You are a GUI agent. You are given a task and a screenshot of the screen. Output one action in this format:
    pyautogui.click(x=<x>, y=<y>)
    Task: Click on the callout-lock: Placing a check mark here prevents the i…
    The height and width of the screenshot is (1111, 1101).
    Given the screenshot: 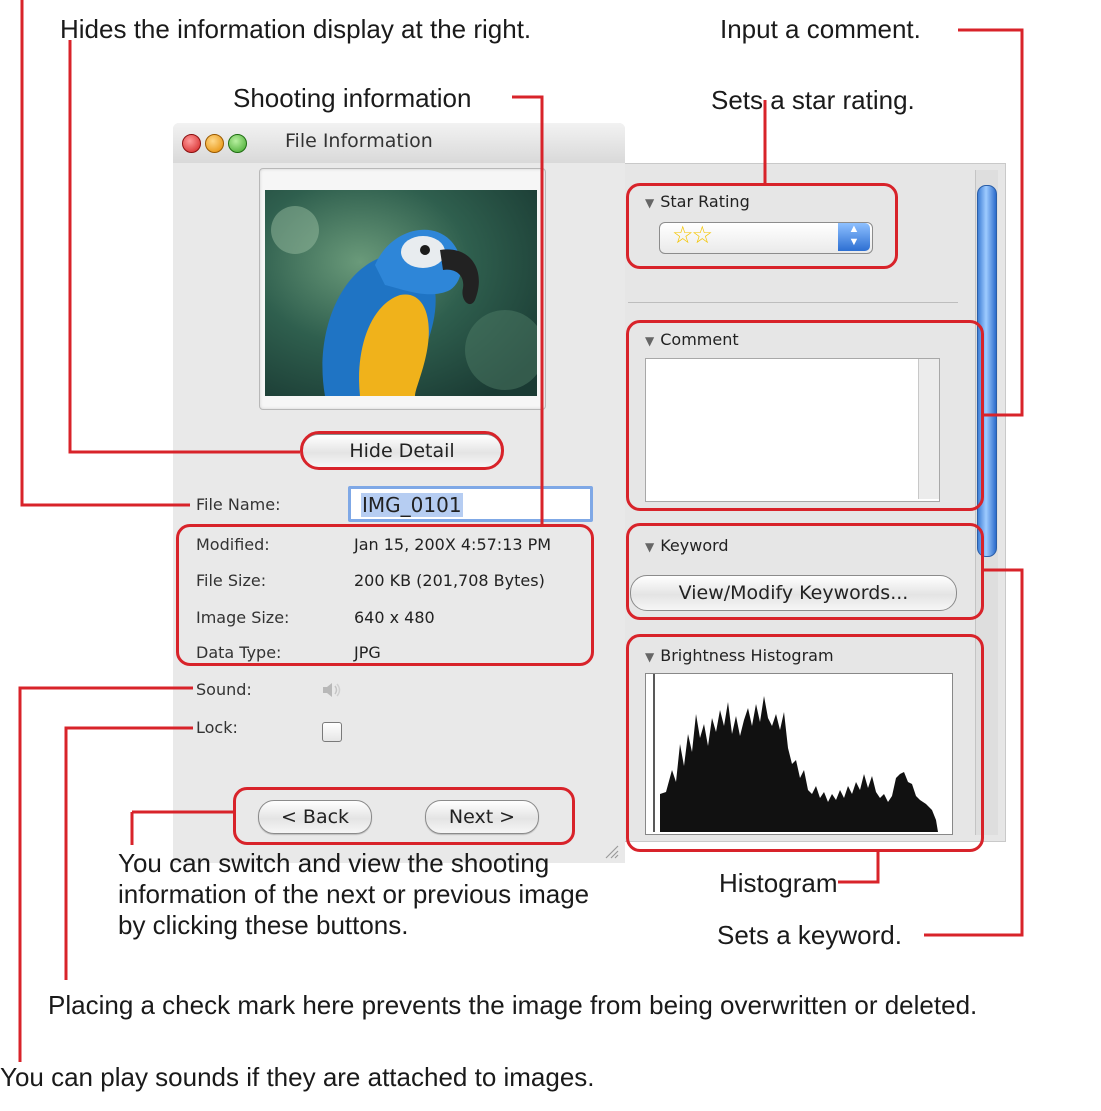 What is the action you would take?
    pyautogui.click(x=513, y=1005)
    